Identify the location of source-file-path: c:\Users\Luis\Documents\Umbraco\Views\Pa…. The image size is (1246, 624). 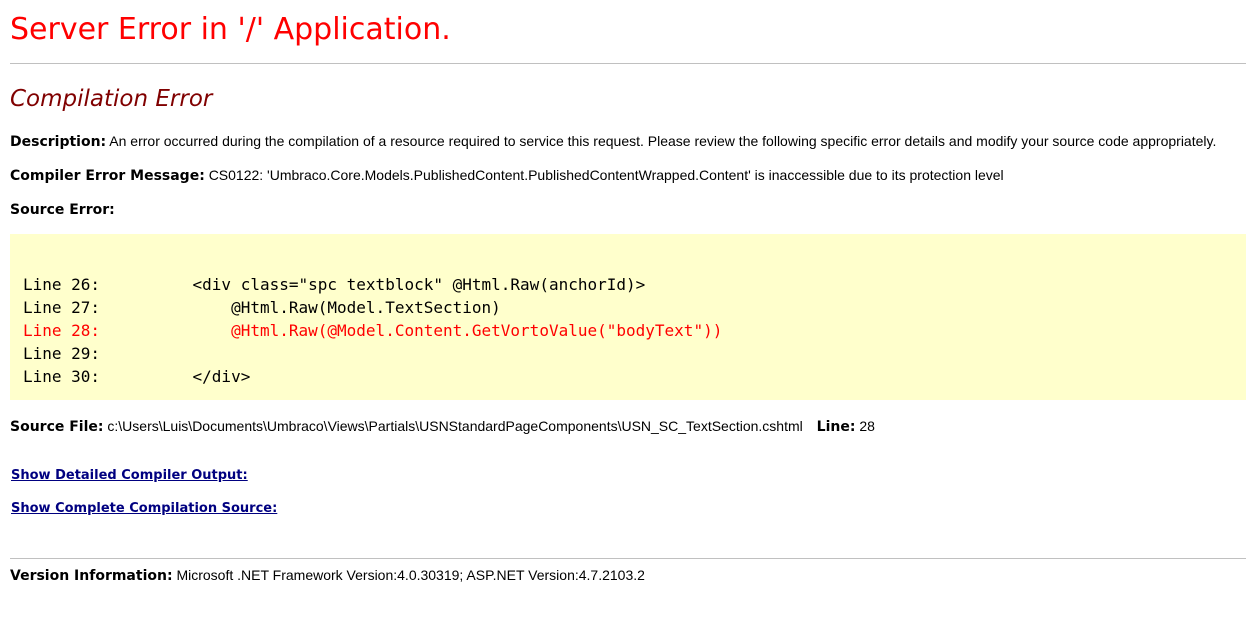
(455, 426).